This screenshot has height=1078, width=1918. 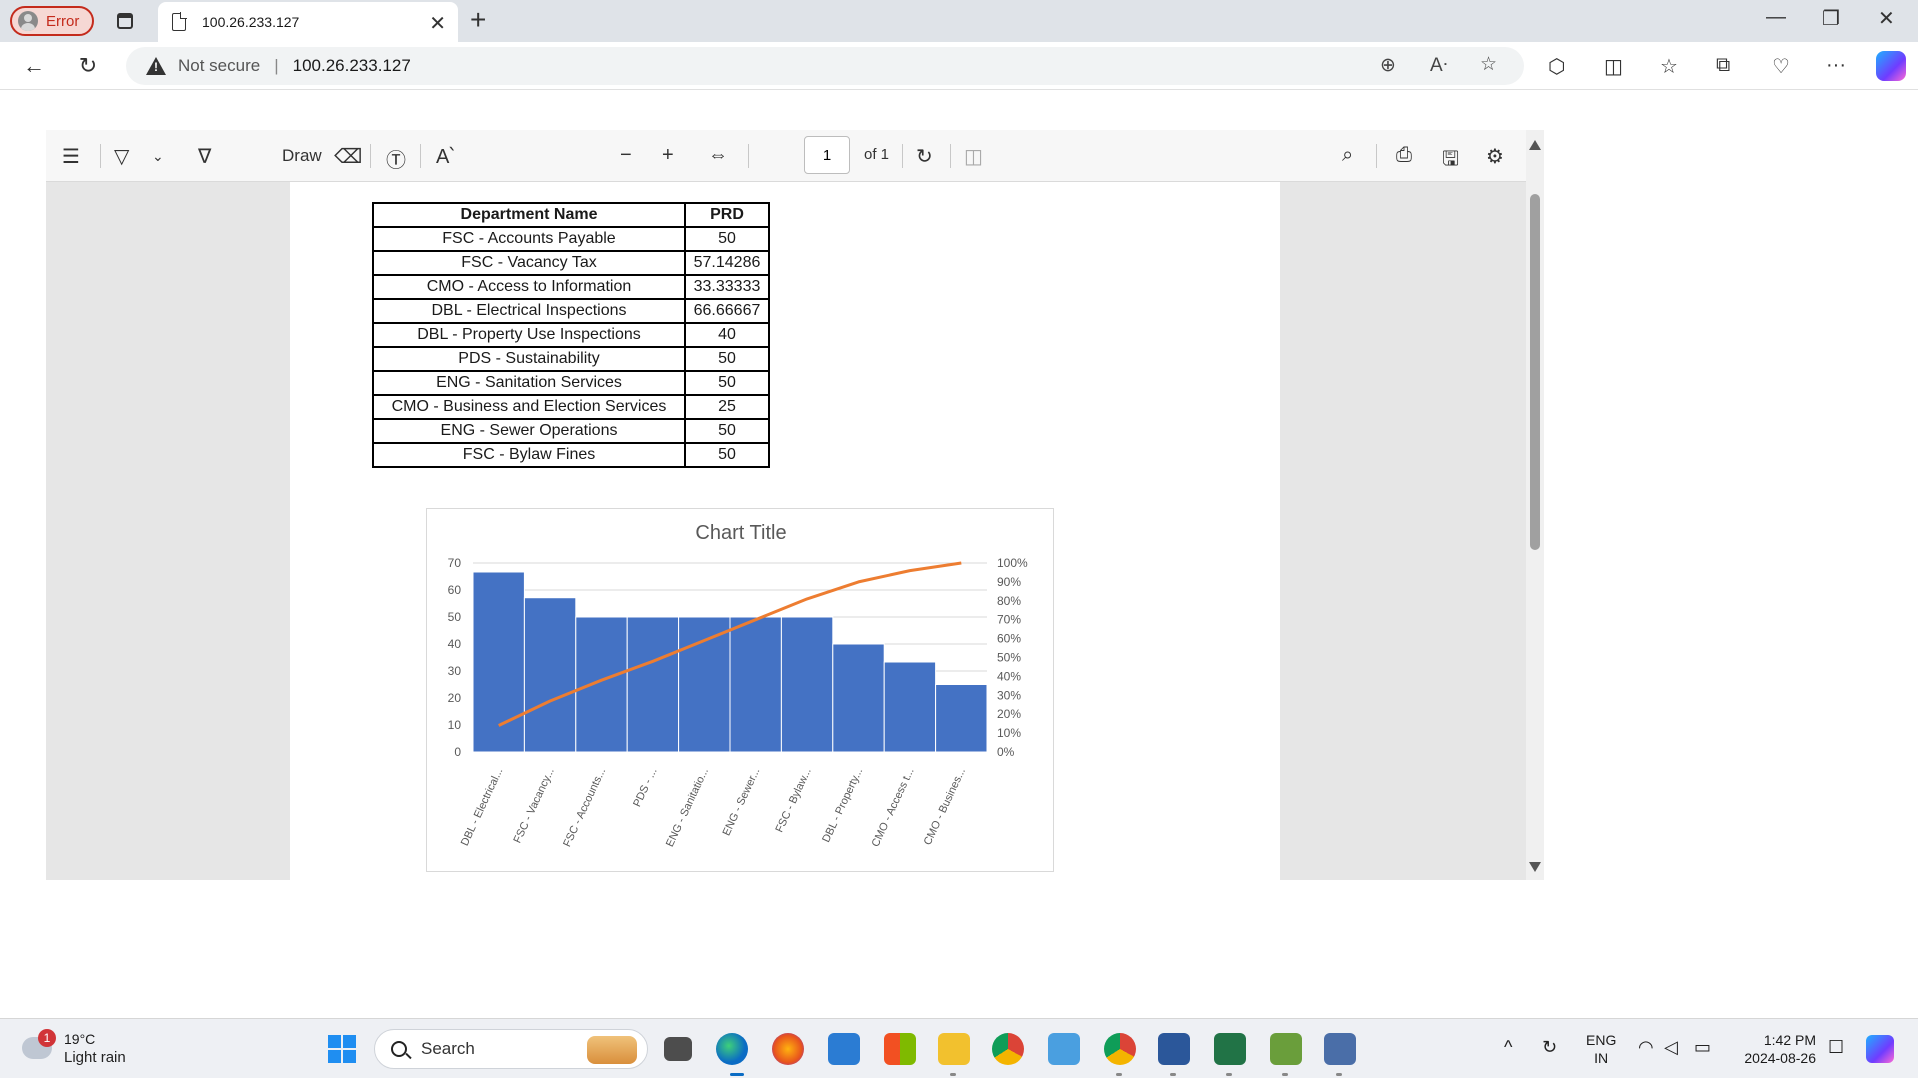 I want to click on firefox-icon, so click(x=788, y=1049).